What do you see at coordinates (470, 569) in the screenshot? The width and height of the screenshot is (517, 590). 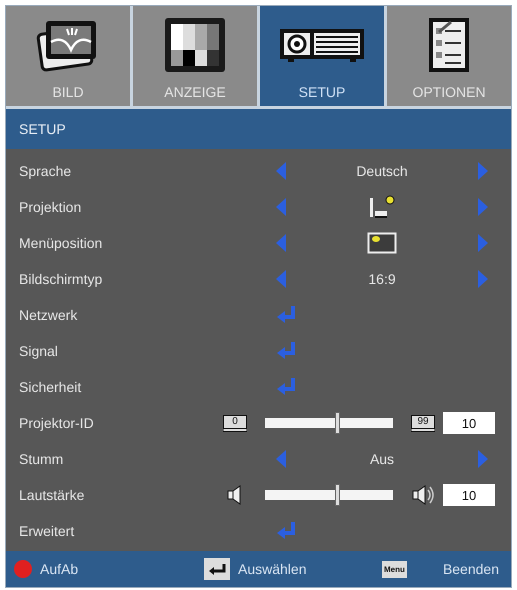 I see `footer-hint: Beenden` at bounding box center [470, 569].